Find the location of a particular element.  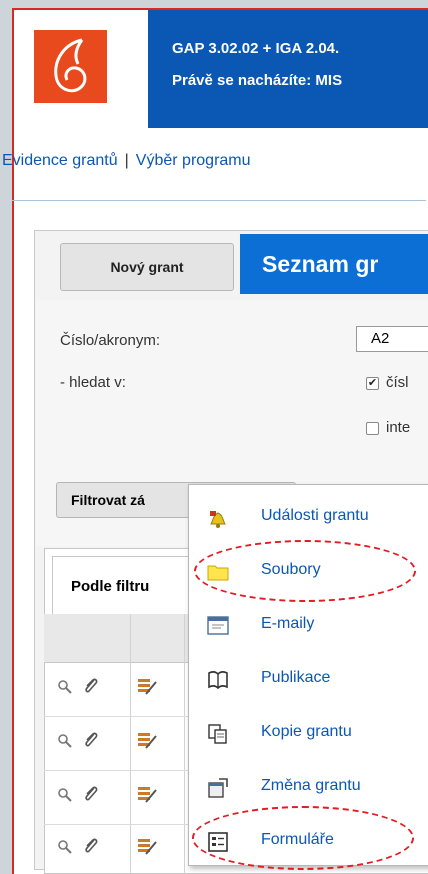

breadcrumb: Evidence grantů | Výběr programu is located at coordinates (126, 161).